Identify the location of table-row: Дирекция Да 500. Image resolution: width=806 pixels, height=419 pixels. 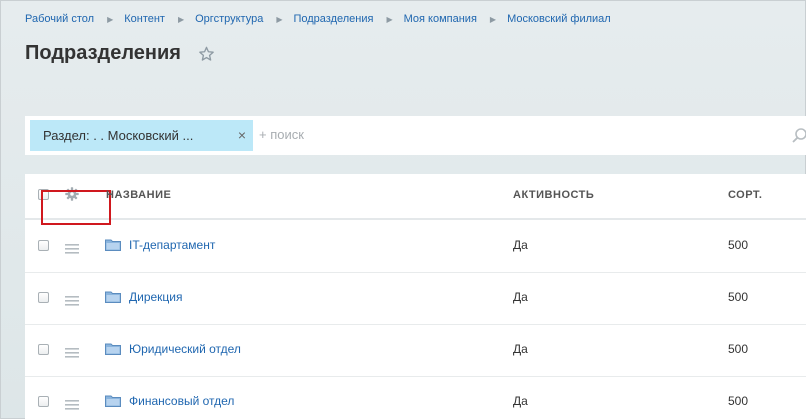
(415, 298).